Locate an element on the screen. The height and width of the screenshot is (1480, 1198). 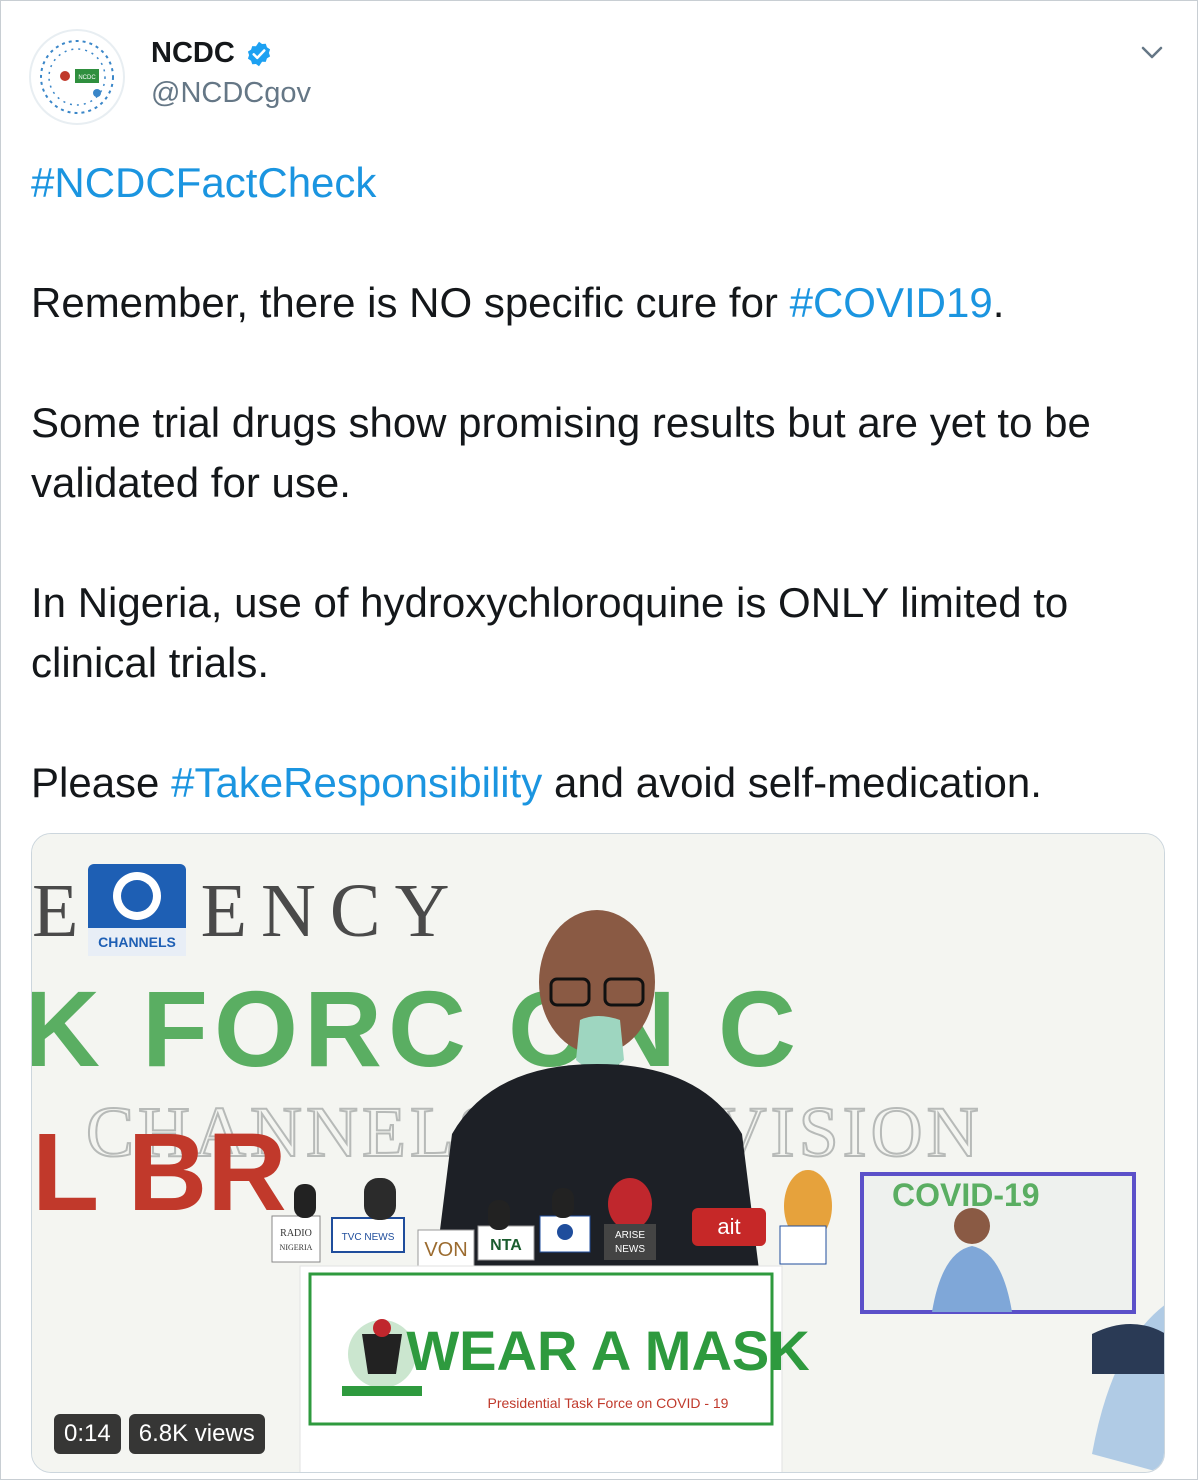
svg-text: NEWS is located at coordinates (630, 1249).